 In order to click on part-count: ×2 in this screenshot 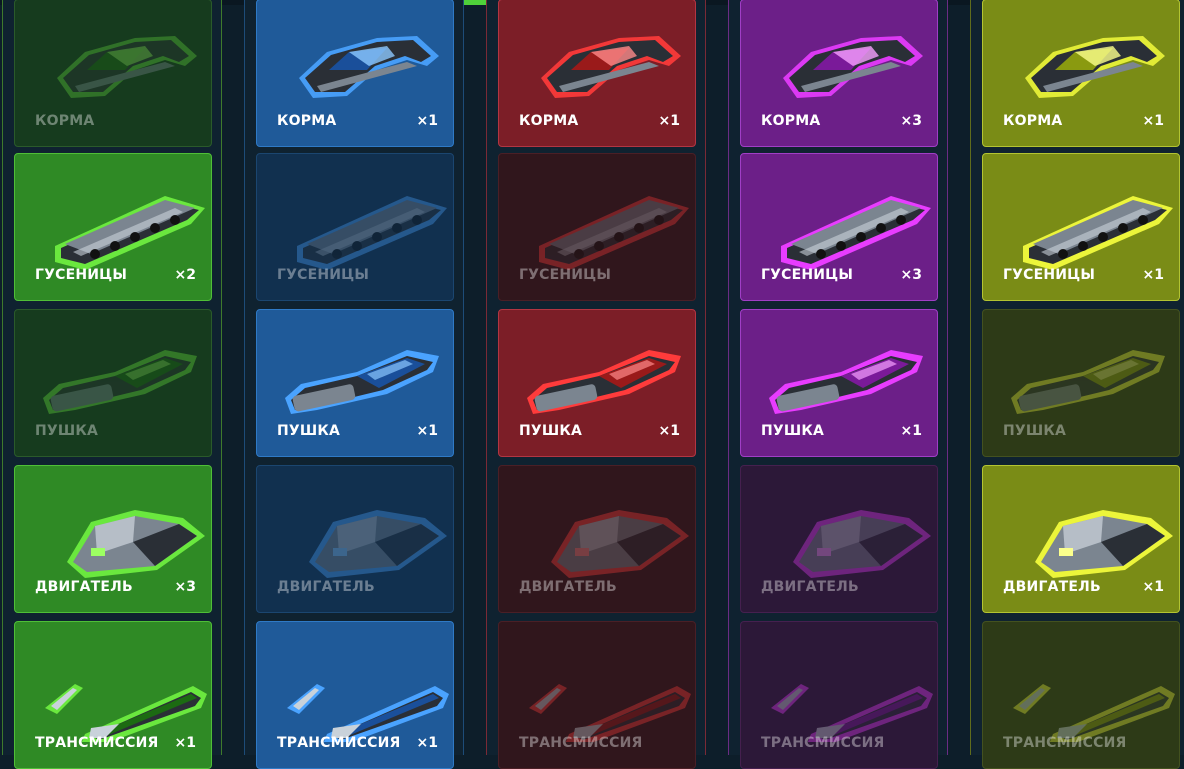, I will do `click(185, 275)`.